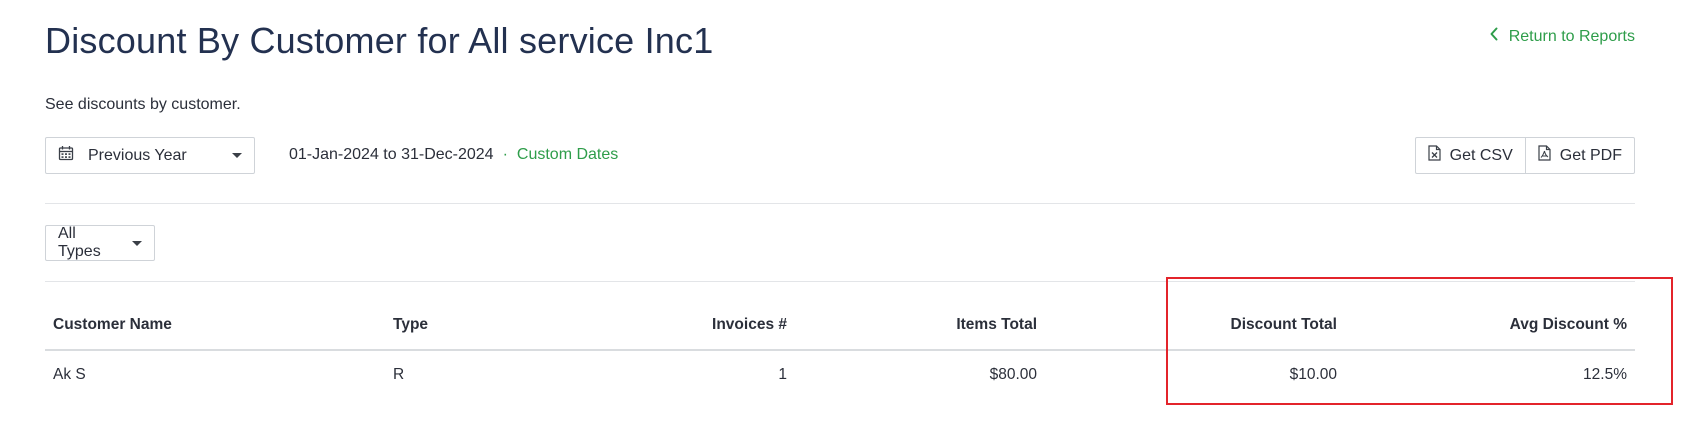  I want to click on filter-divider, so click(840, 203).